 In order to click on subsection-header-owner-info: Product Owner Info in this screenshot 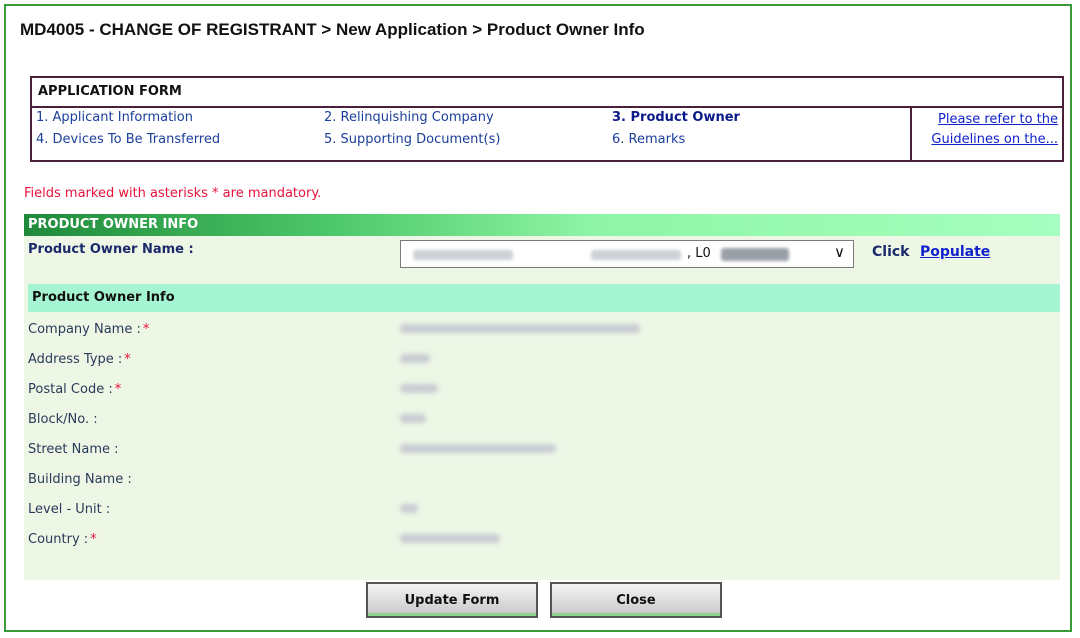, I will do `click(544, 298)`.